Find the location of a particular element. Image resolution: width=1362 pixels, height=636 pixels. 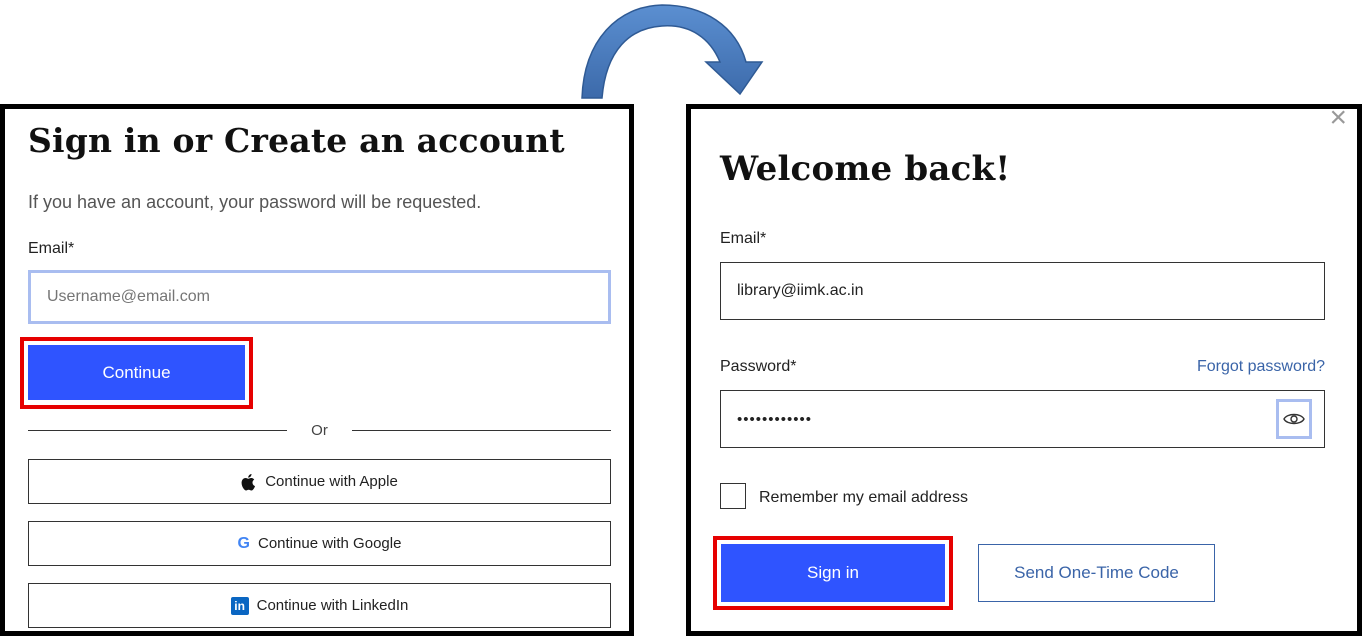

or-divider: Or is located at coordinates (320, 430).